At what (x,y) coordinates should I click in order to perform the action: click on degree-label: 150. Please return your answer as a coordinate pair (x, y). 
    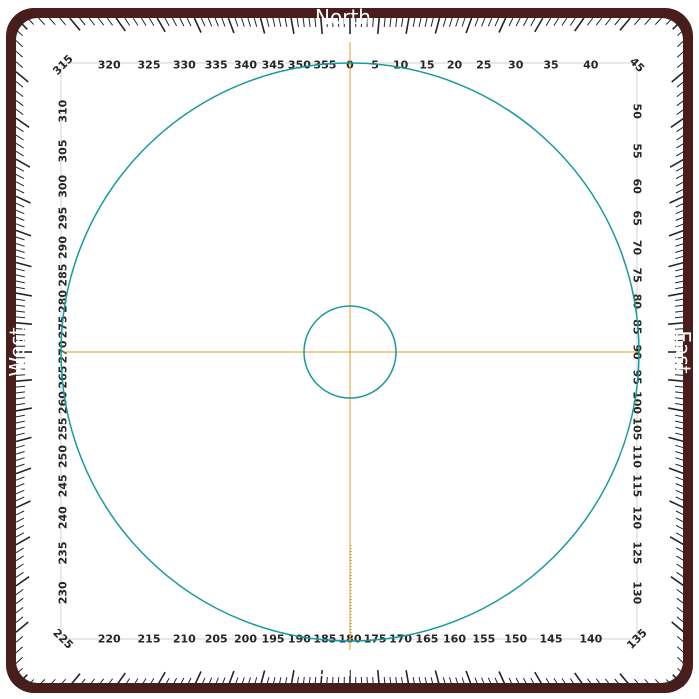
    Looking at the image, I should click on (515, 639).